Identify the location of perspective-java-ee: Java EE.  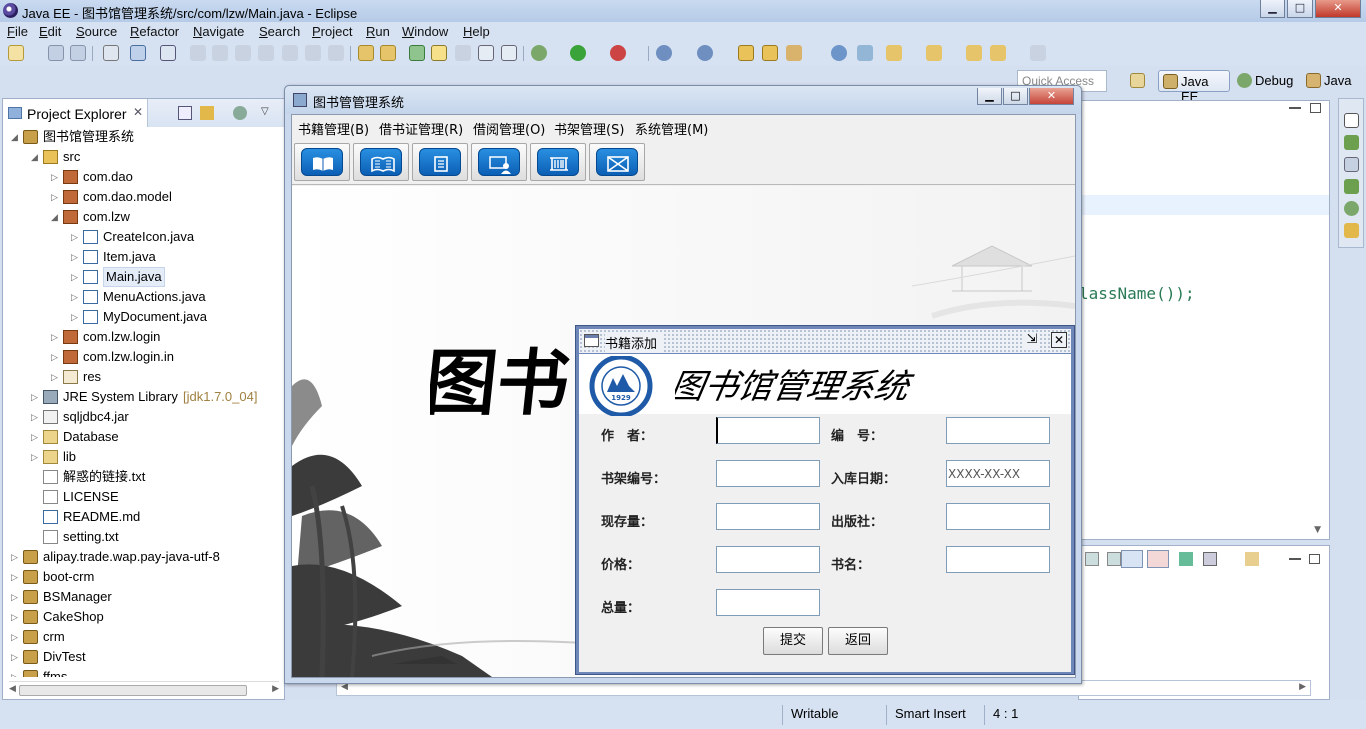
(1194, 87).